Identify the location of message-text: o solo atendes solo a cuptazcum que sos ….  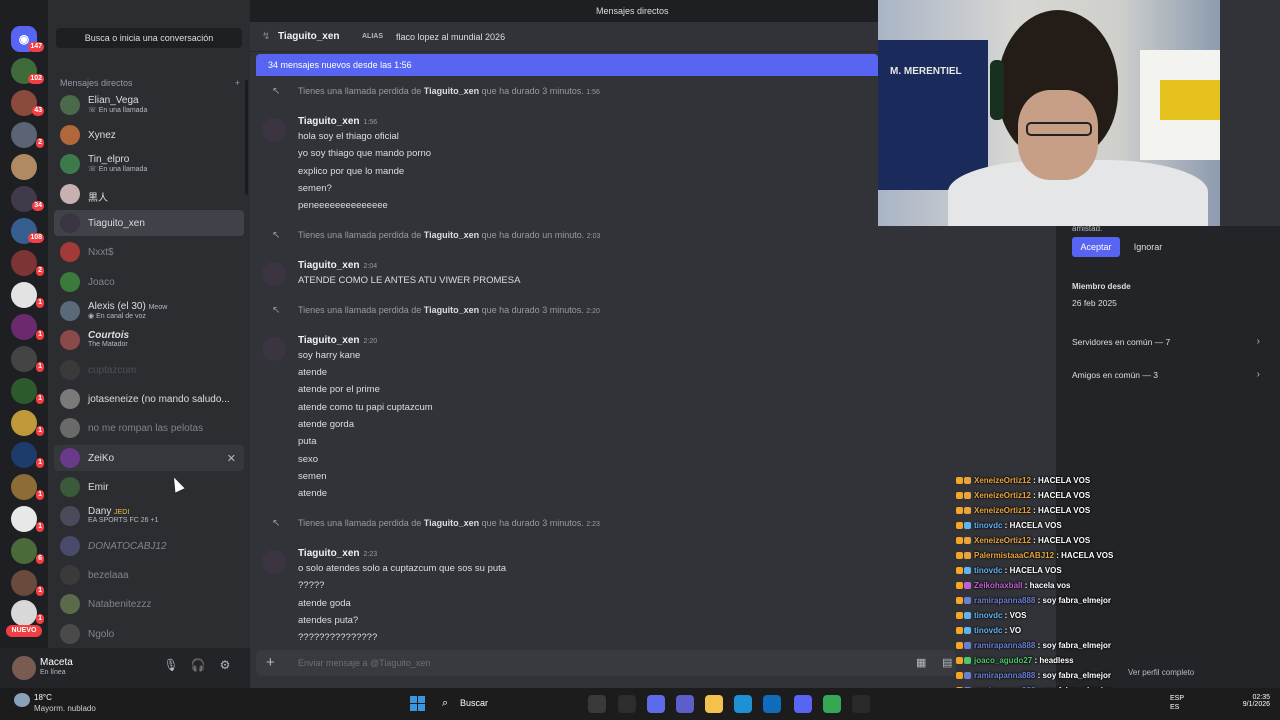
(402, 568).